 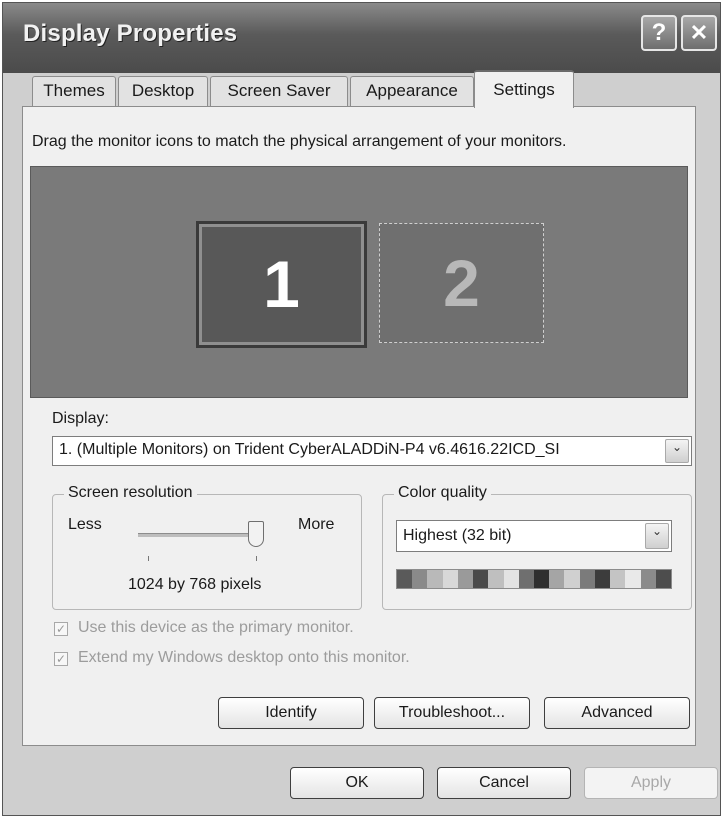 What do you see at coordinates (534, 536) in the screenshot?
I see `color-quality-select: Highest (32 bit) ⌄` at bounding box center [534, 536].